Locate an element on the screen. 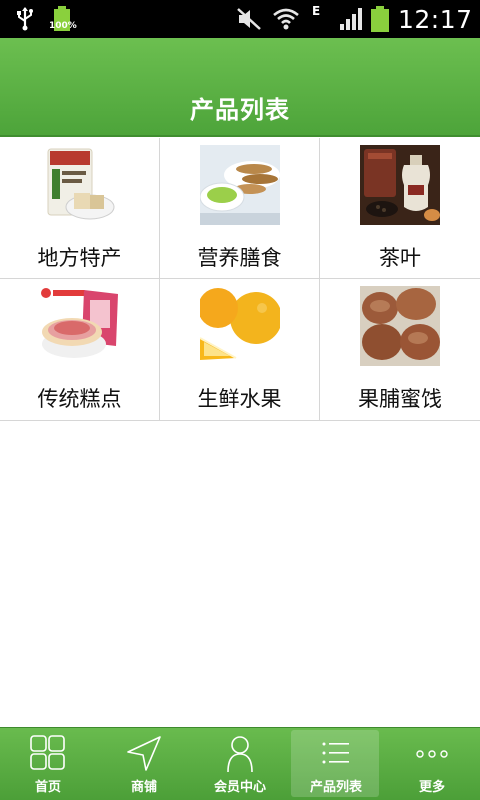 The image size is (480, 800). battery-icon is located at coordinates (380, 19).